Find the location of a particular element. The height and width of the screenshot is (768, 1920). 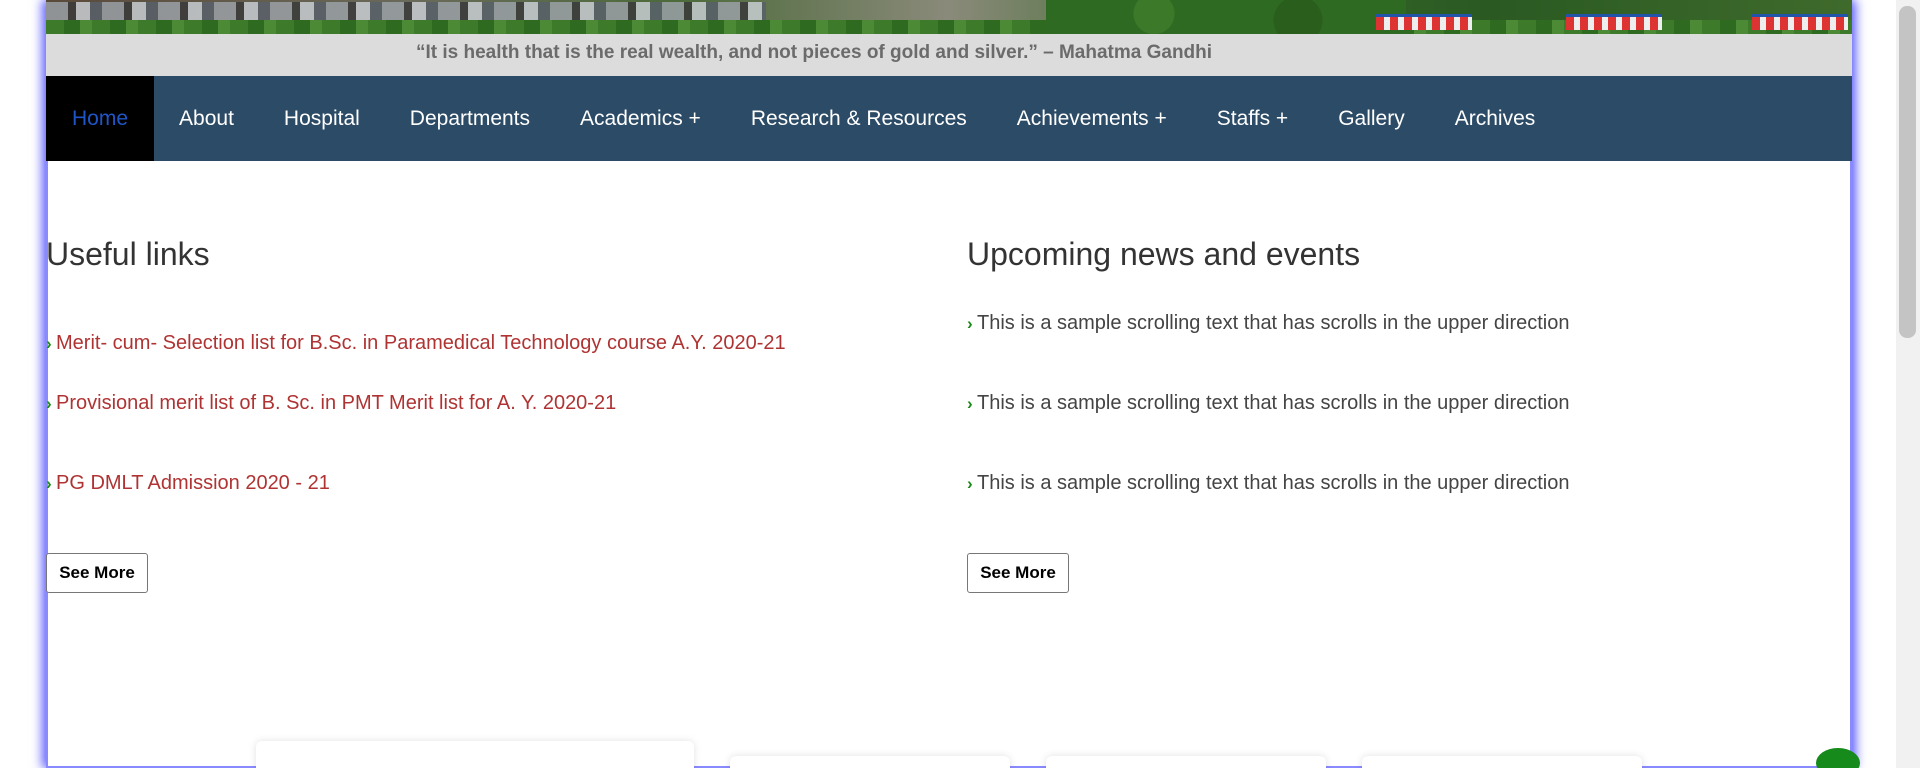

nav-item-home: Home is located at coordinates (100, 118).